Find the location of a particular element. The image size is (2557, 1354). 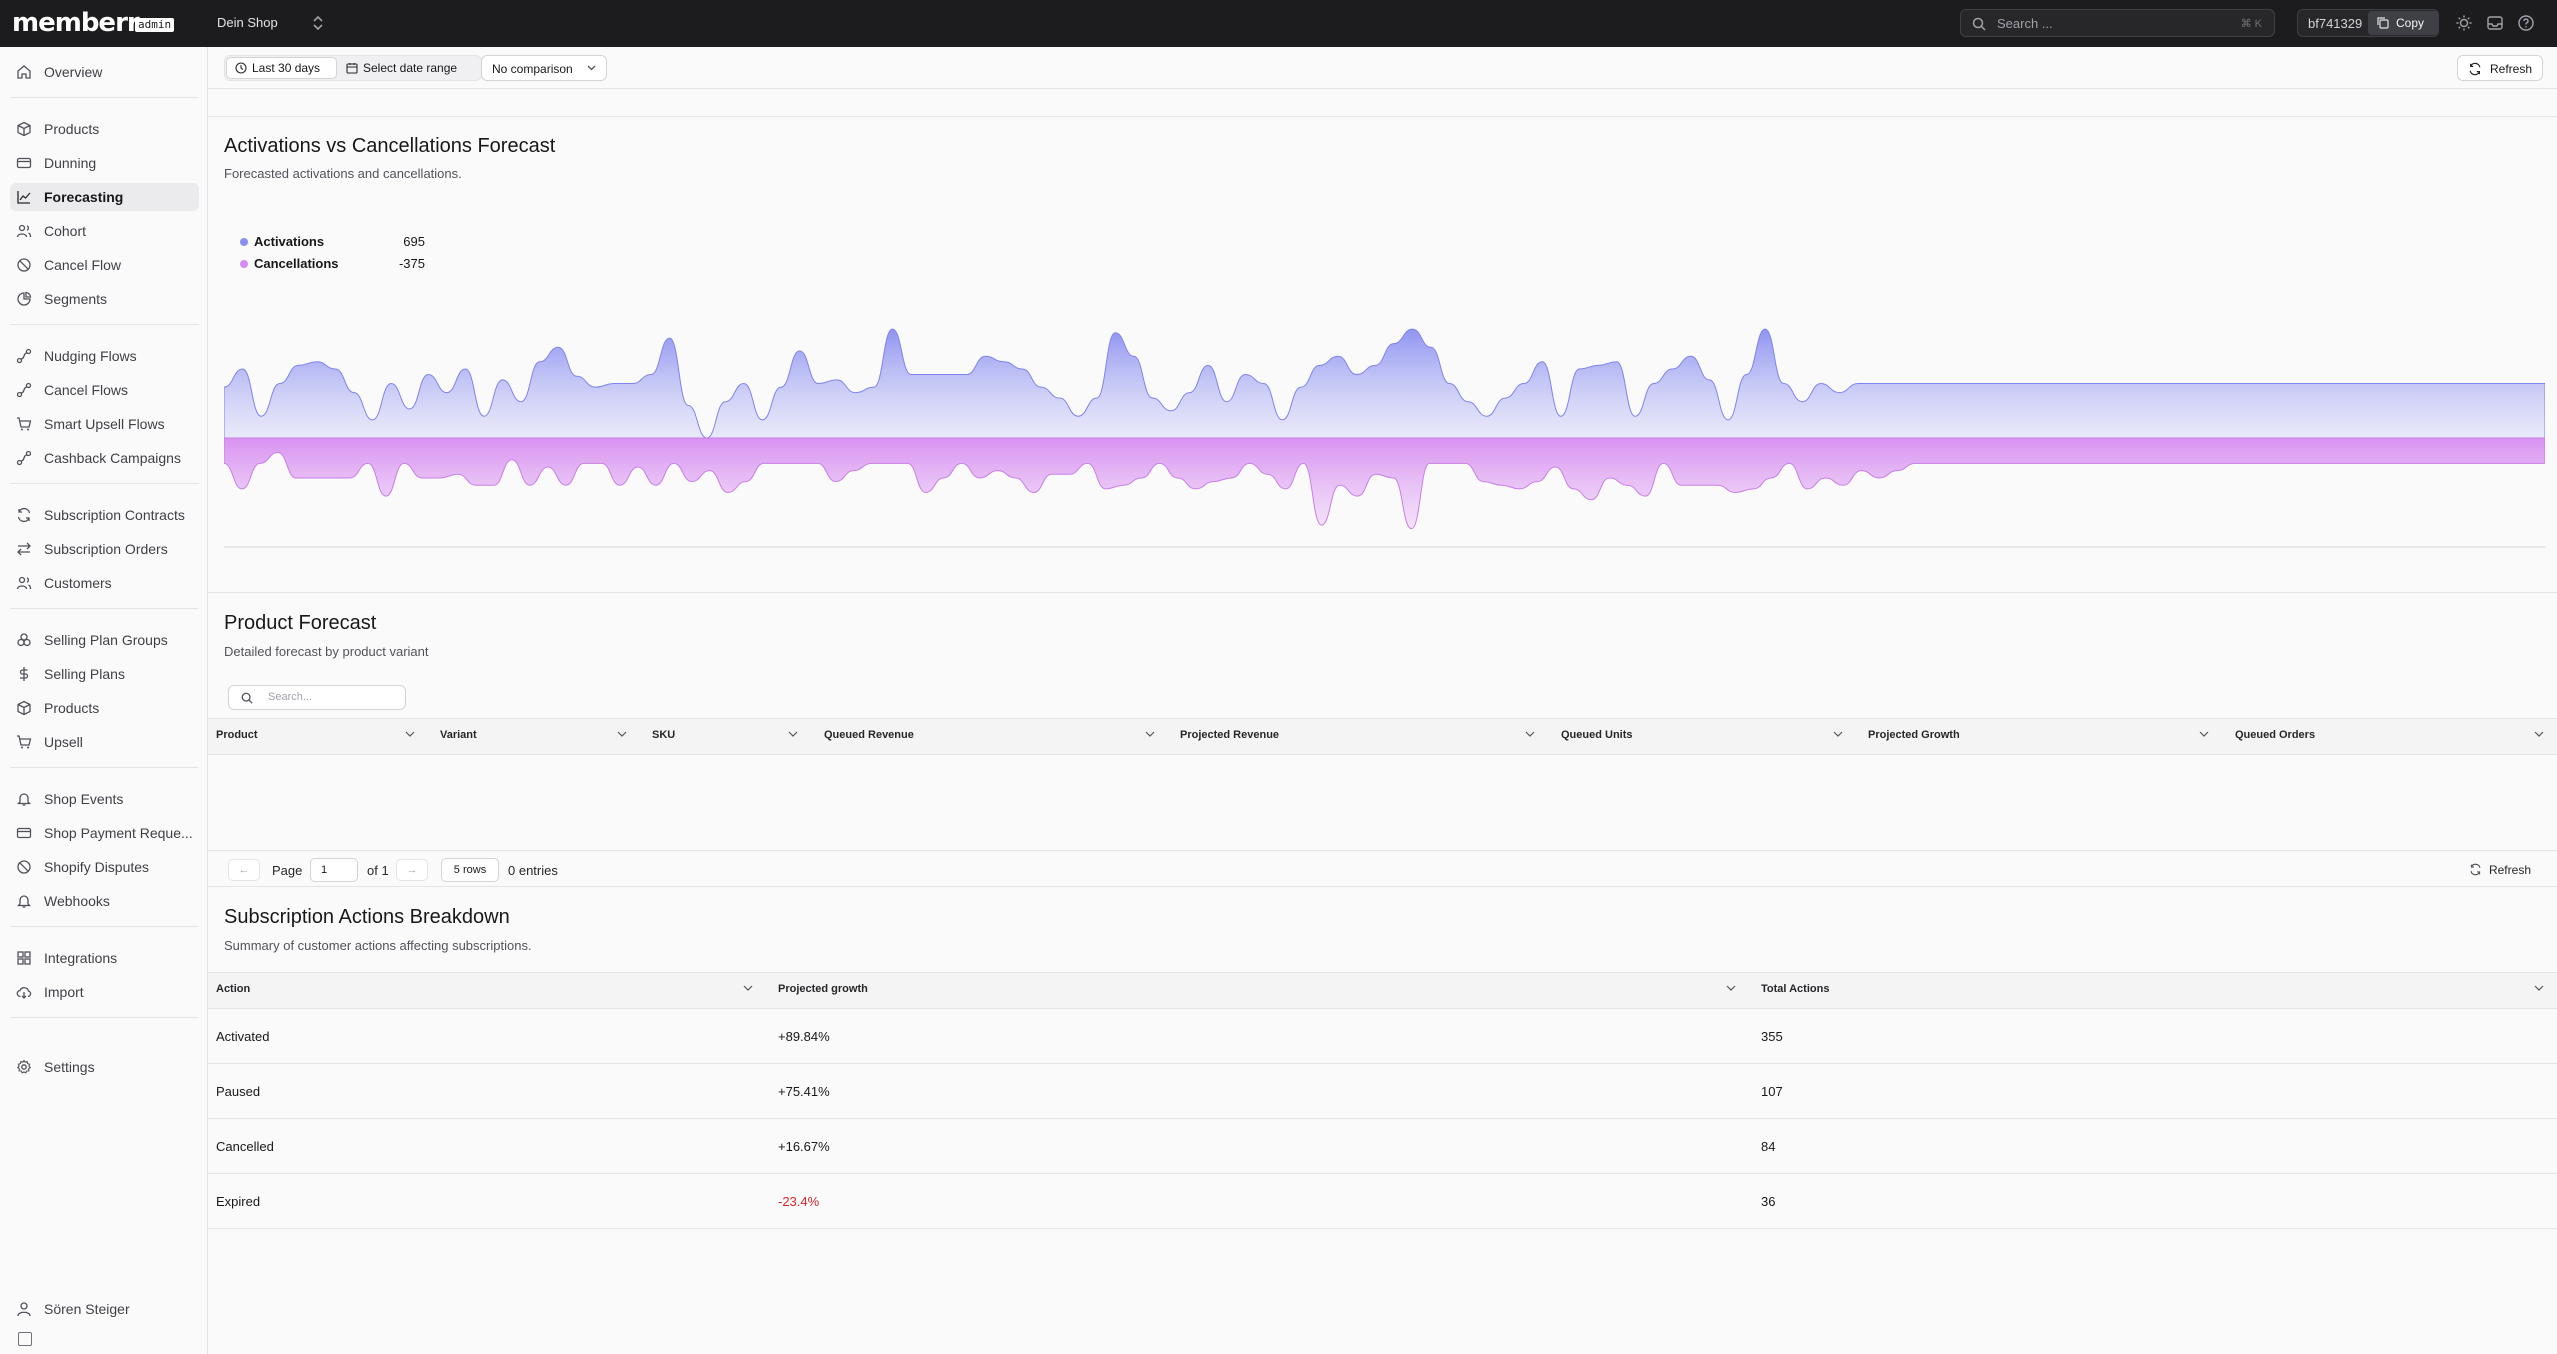

sidebar-item-overview: Overview is located at coordinates (104, 72).